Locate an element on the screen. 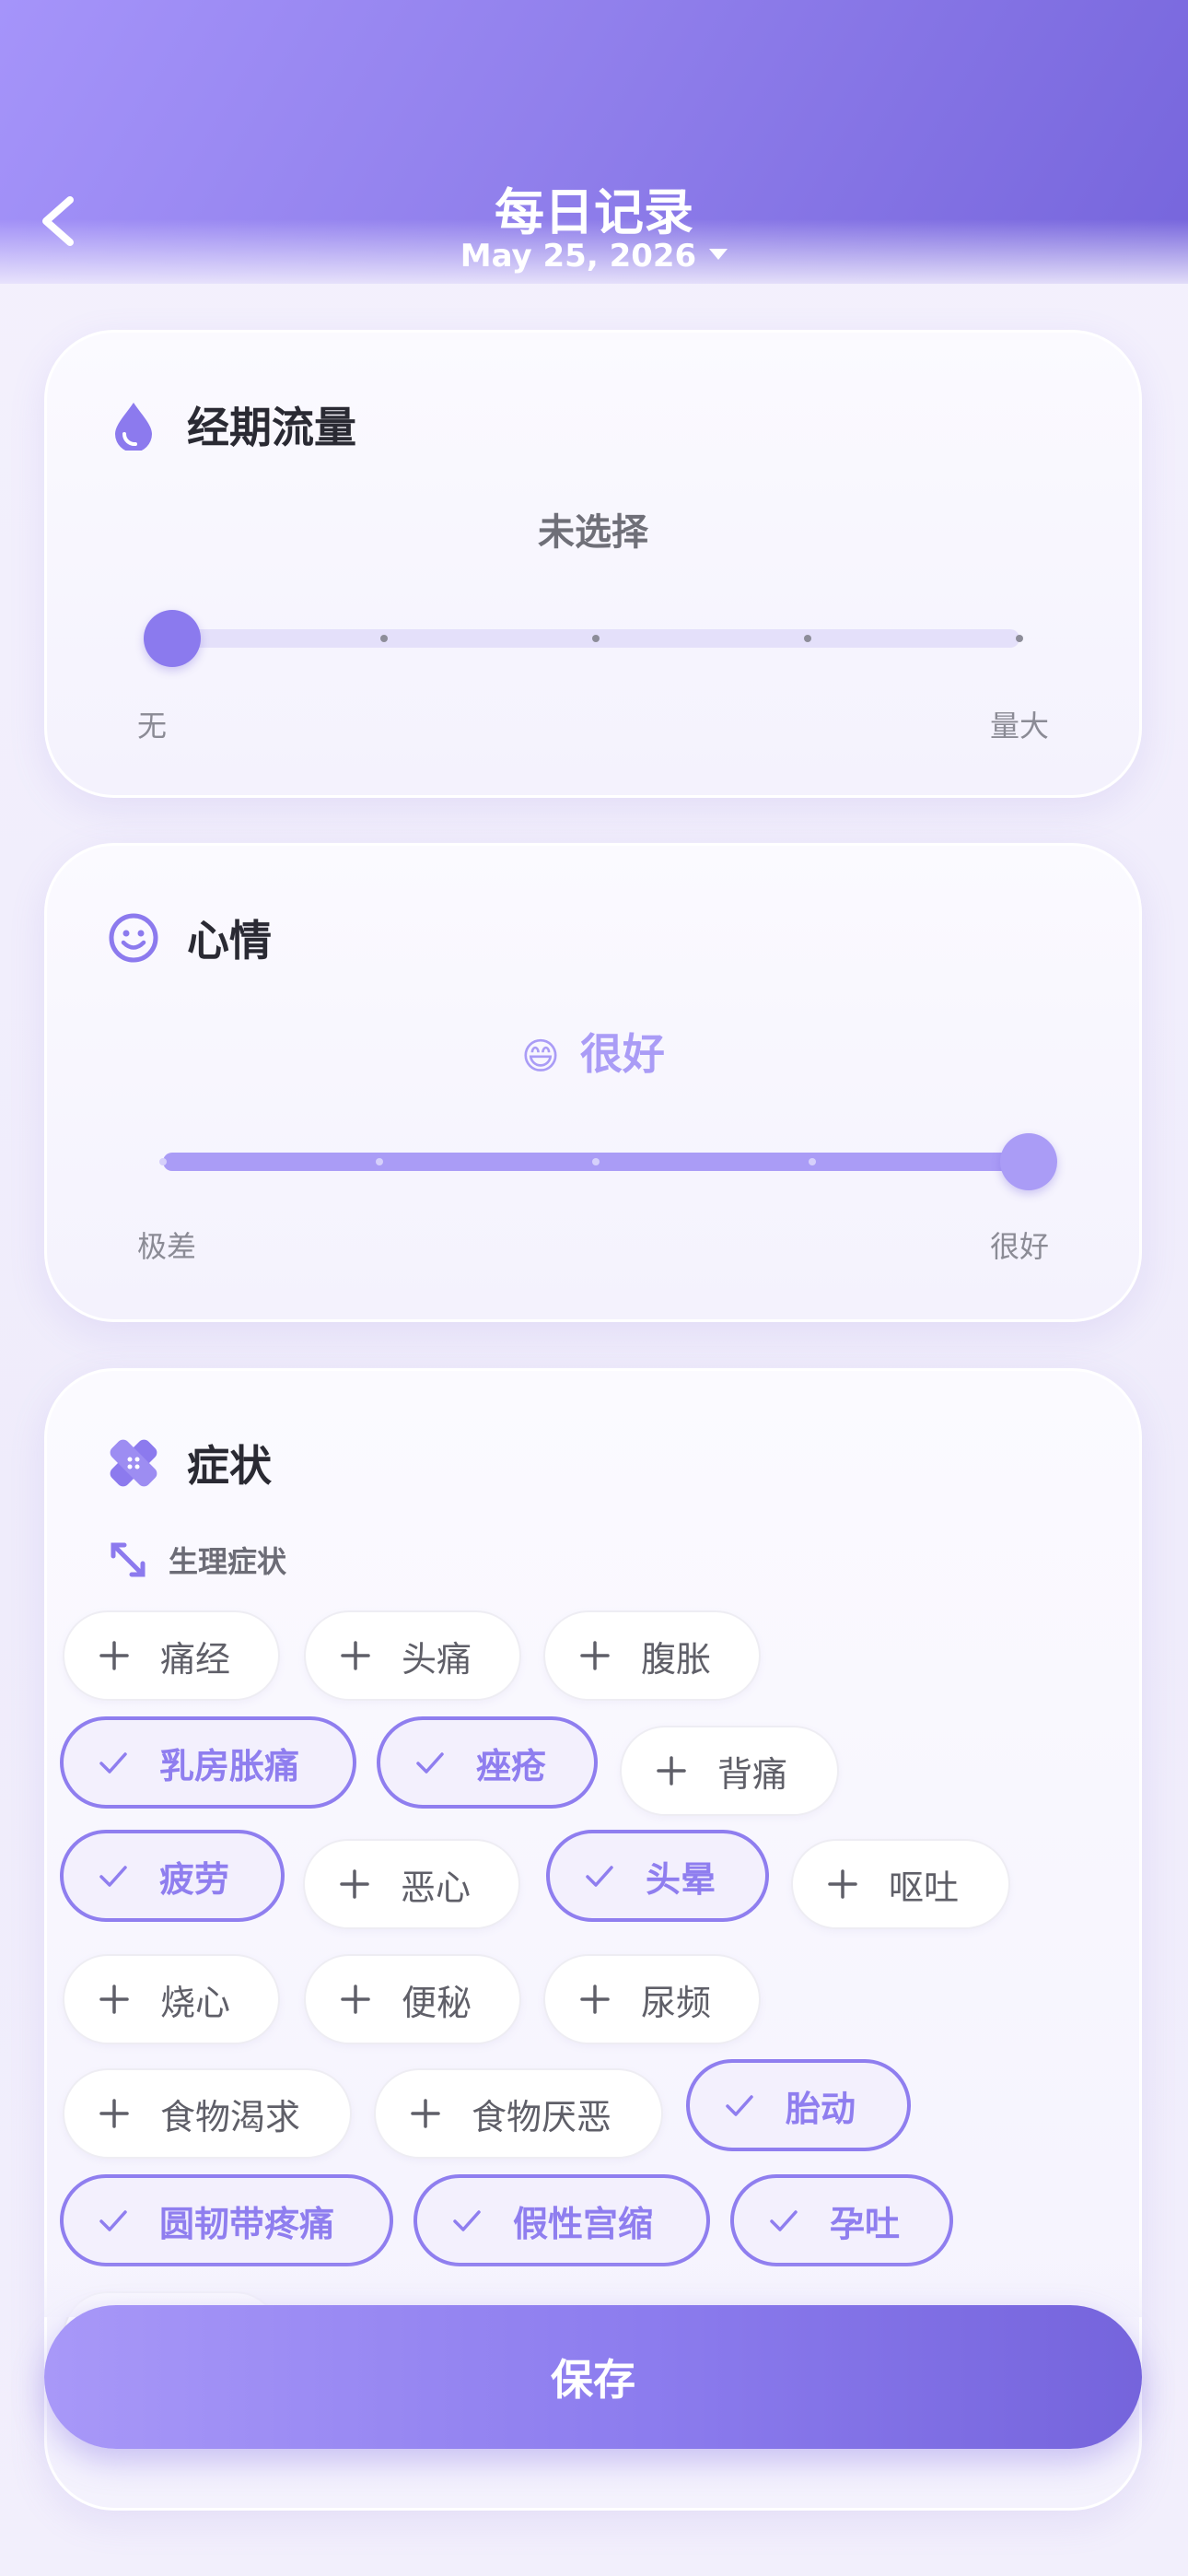 Image resolution: width=1188 pixels, height=2576 pixels. symptom-chip-label: 背痛 is located at coordinates (753, 1774).